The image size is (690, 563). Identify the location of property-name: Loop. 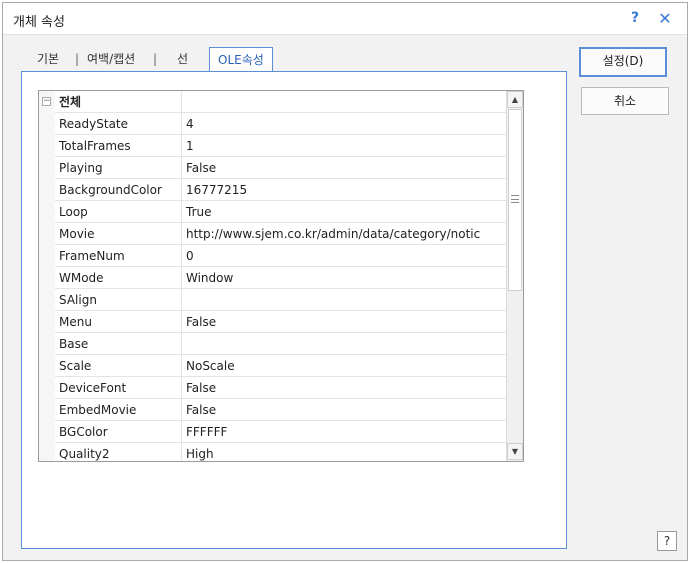
(119, 212).